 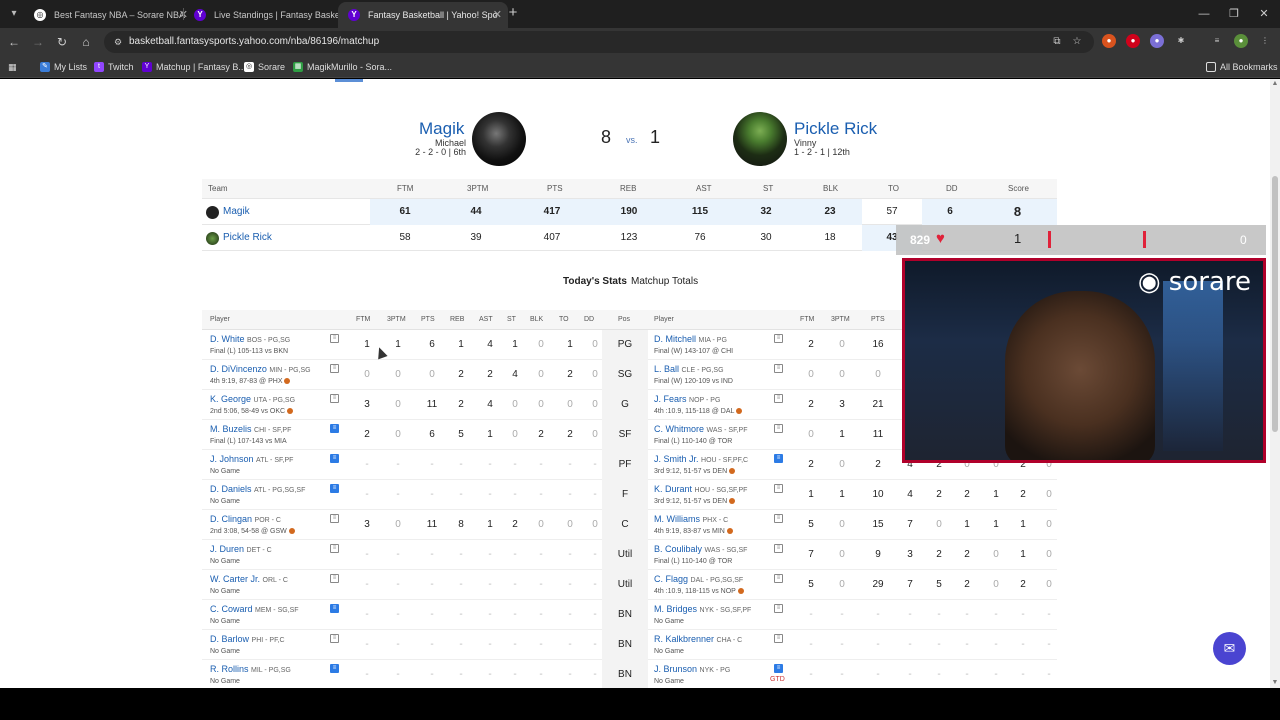 I want to click on player-team-position: CLE - PG,SG, so click(x=702, y=370).